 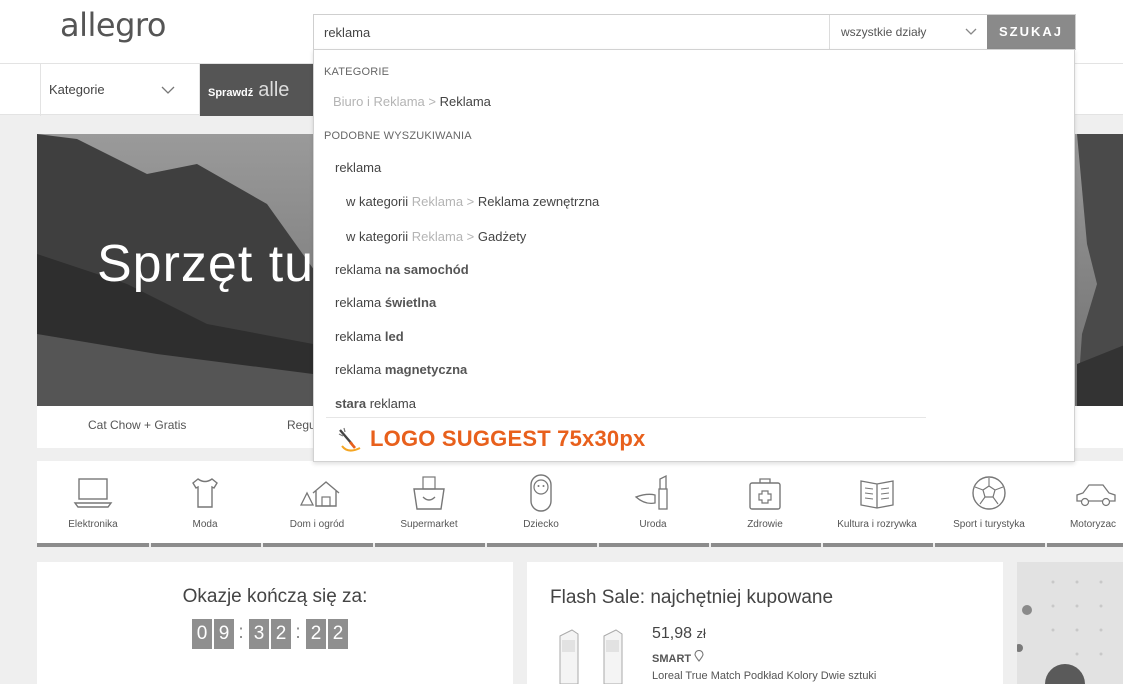 What do you see at coordinates (877, 494) in the screenshot?
I see `book-icon` at bounding box center [877, 494].